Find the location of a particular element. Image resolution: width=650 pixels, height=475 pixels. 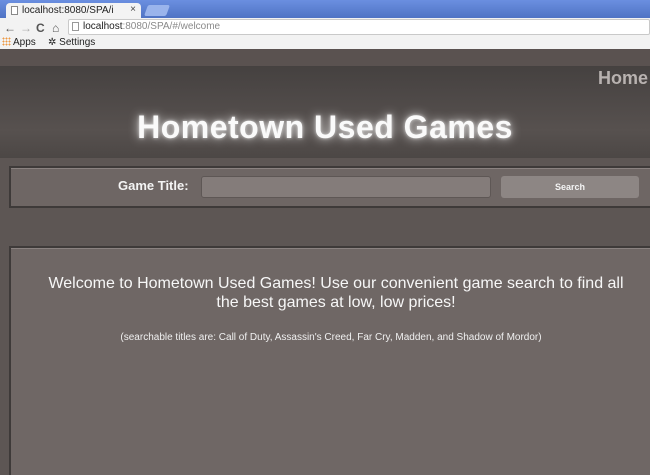

game-title-input is located at coordinates (346, 187).